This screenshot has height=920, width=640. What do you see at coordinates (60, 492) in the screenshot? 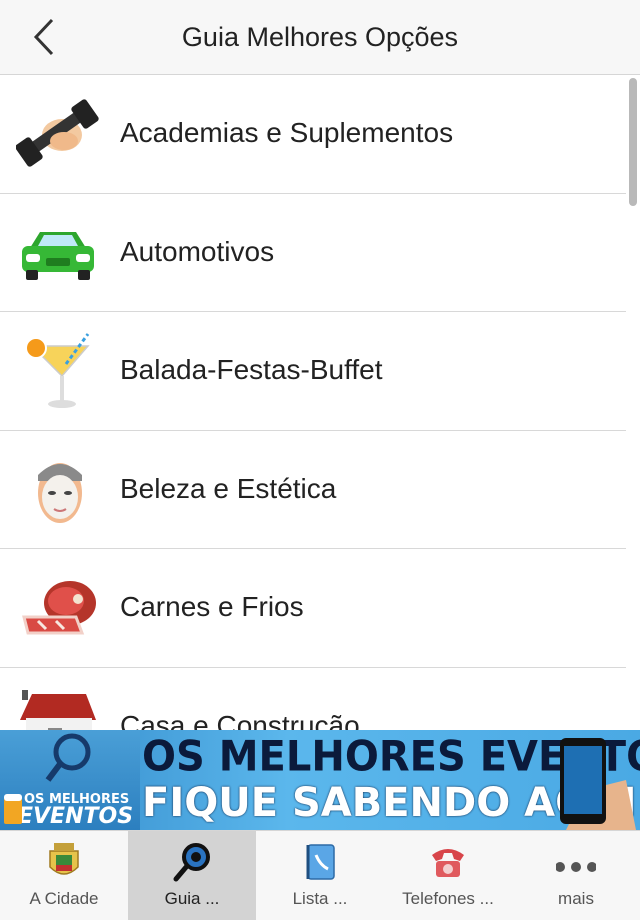
I see `face-mask-icon` at bounding box center [60, 492].